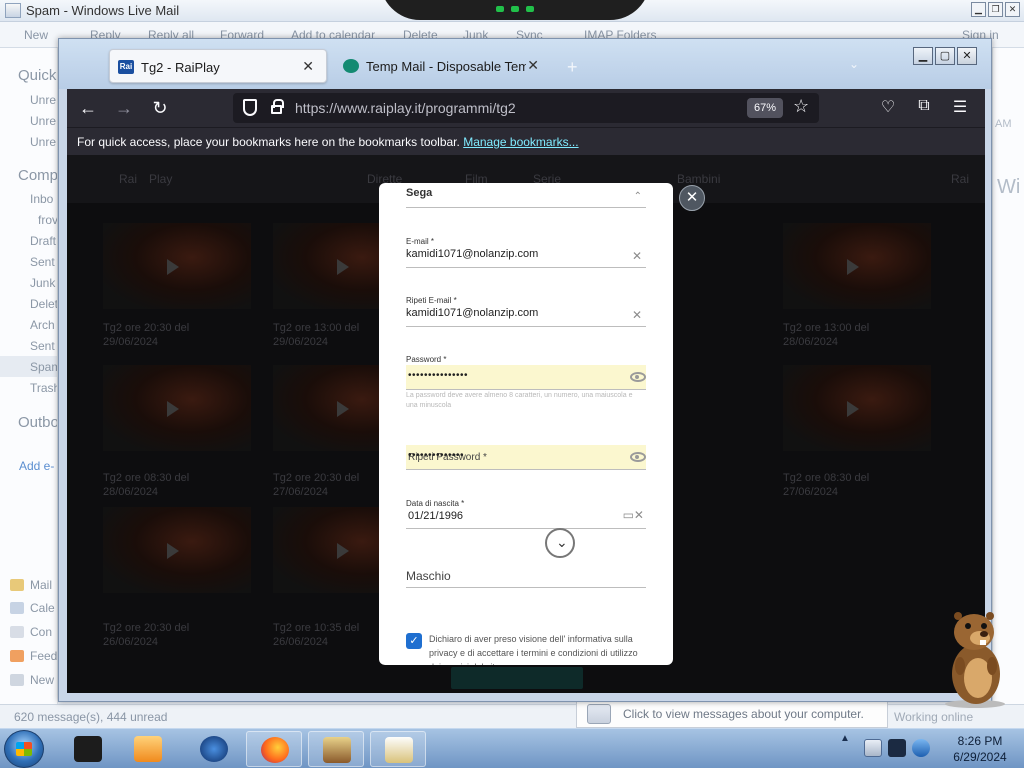 The height and width of the screenshot is (768, 1024). What do you see at coordinates (88, 108) in the screenshot?
I see `back-arrow-icon: ←` at bounding box center [88, 108].